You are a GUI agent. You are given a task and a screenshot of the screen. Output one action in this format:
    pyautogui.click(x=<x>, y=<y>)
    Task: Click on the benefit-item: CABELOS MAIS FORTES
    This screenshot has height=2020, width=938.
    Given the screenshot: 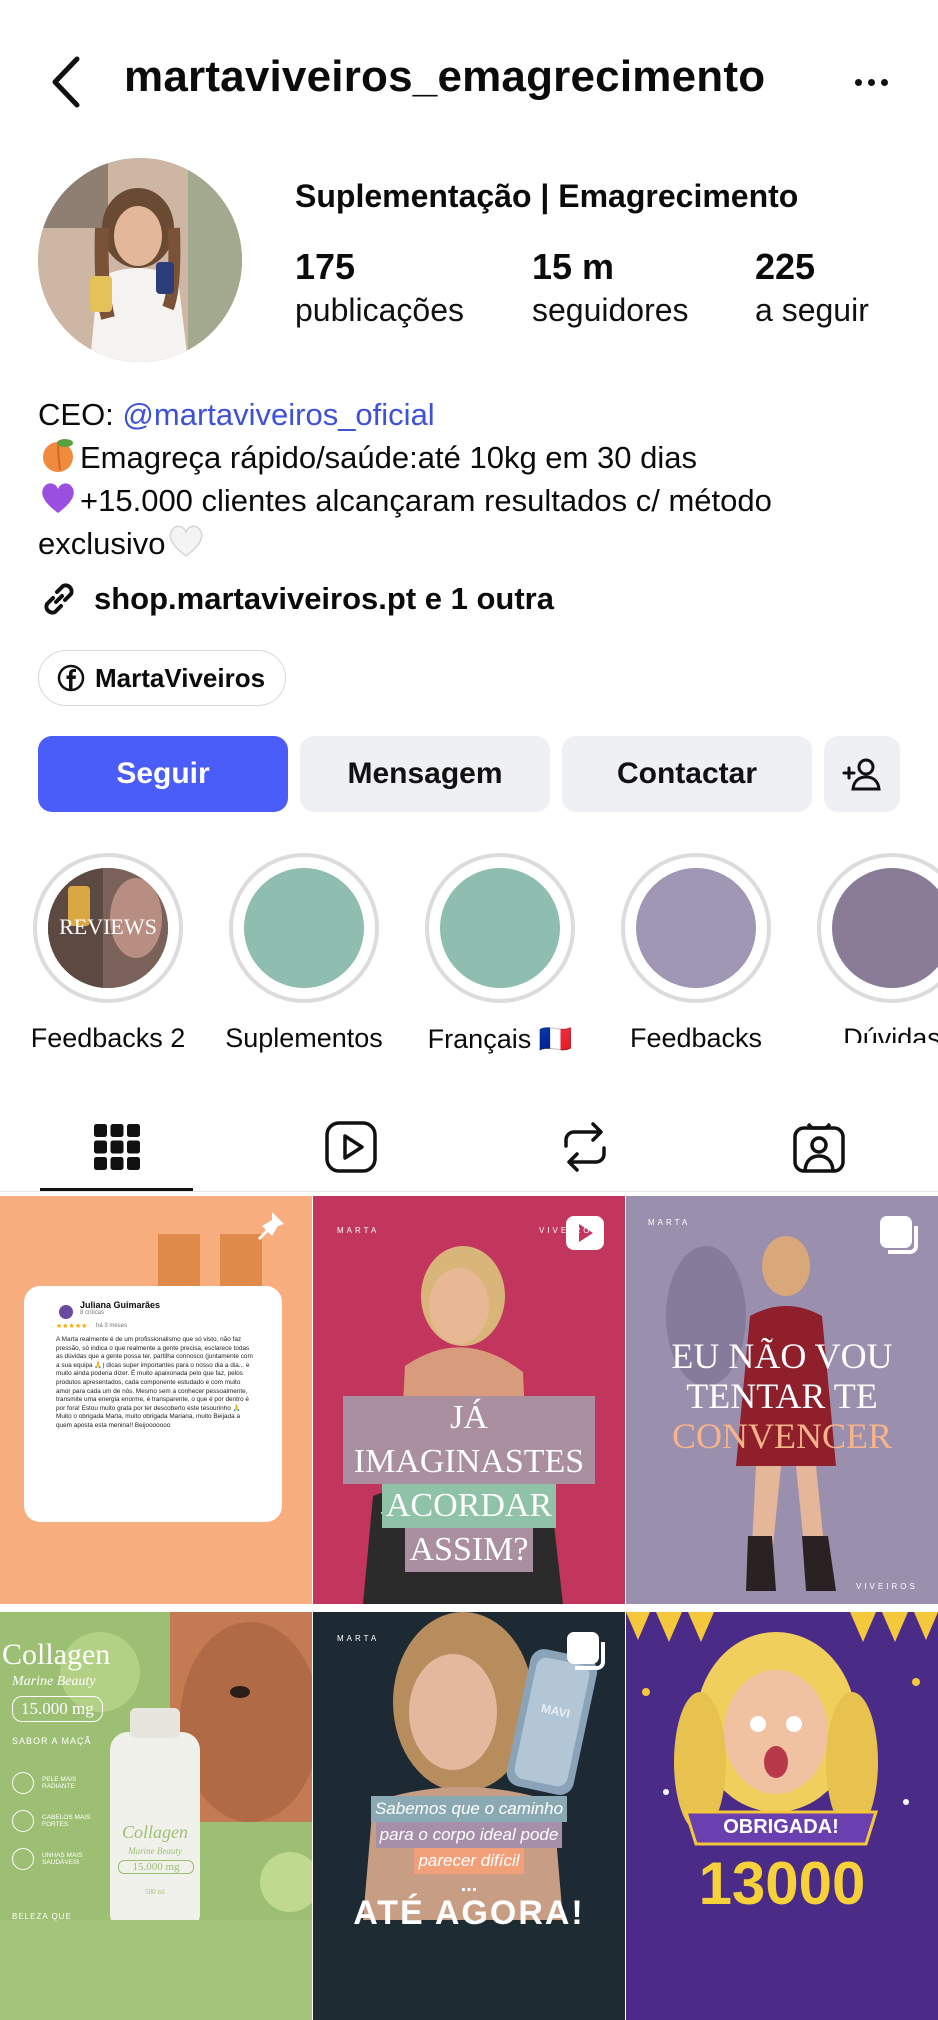 What is the action you would take?
    pyautogui.click(x=52, y=1821)
    